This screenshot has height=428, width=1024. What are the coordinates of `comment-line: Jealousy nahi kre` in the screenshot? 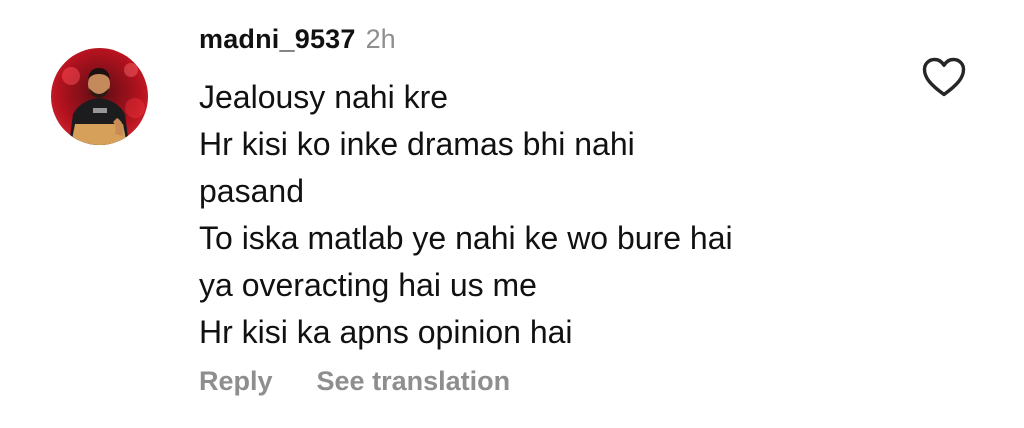 It's located at (324, 97).